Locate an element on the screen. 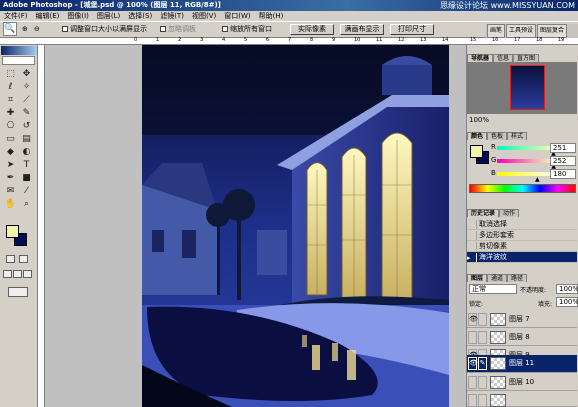 This screenshot has height=407, width=578. jump-to-imageready-icon is located at coordinates (18, 292).